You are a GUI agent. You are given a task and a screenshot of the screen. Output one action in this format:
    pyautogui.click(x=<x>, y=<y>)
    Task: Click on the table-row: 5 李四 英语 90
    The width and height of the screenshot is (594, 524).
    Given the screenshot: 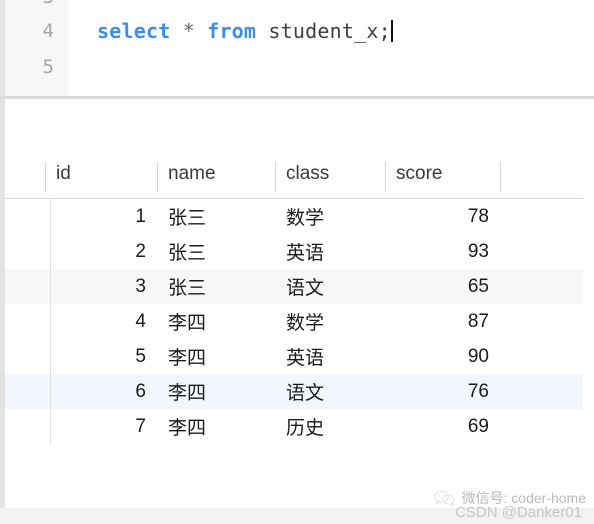 What is the action you would take?
    pyautogui.click(x=294, y=356)
    